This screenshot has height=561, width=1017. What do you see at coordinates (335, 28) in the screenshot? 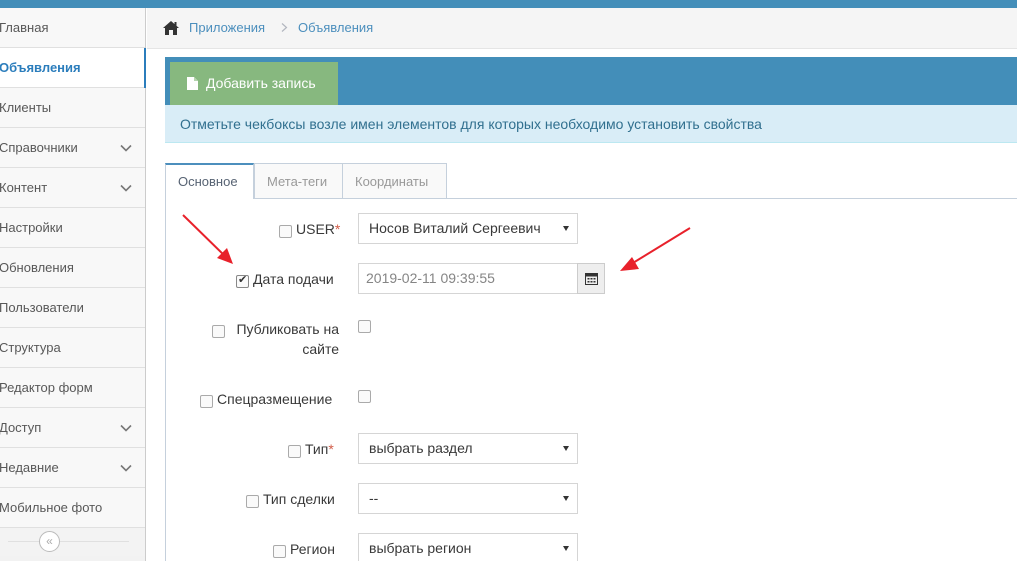
I see `breadcrumb-link-ads: Объявления` at bounding box center [335, 28].